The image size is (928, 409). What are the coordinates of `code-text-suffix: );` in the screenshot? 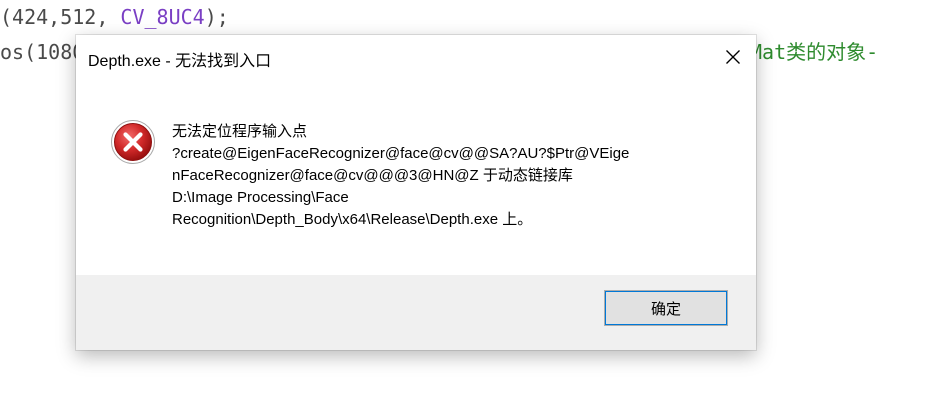 It's located at (216, 17).